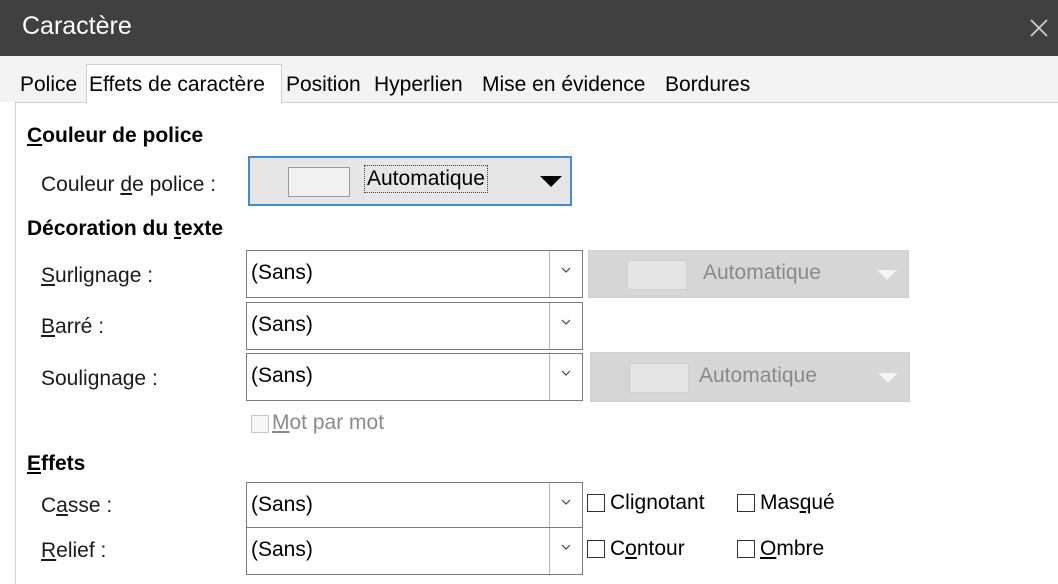 This screenshot has width=1058, height=584. What do you see at coordinates (565, 506) in the screenshot?
I see `case-select-button` at bounding box center [565, 506].